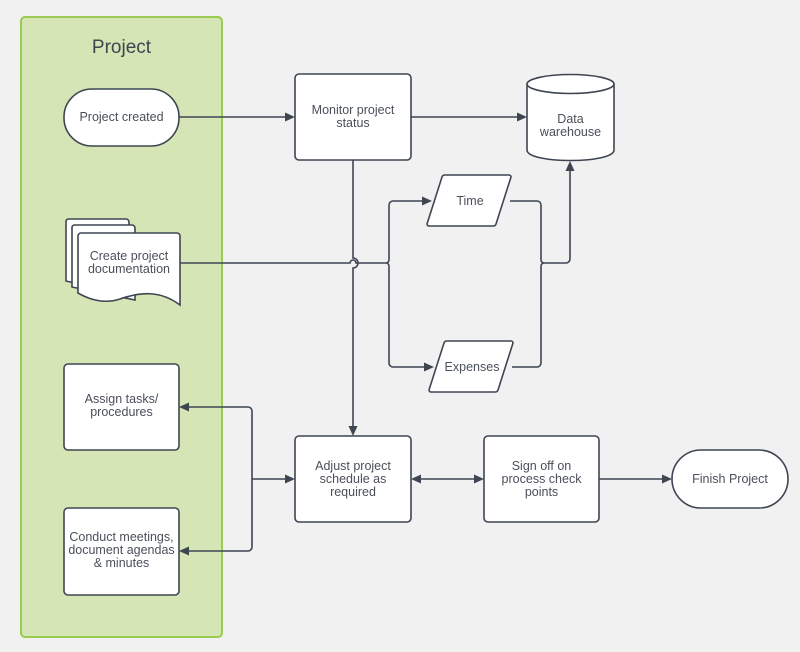 The height and width of the screenshot is (652, 800). Describe the element at coordinates (470, 200) in the screenshot. I see `label-time: Time` at that location.